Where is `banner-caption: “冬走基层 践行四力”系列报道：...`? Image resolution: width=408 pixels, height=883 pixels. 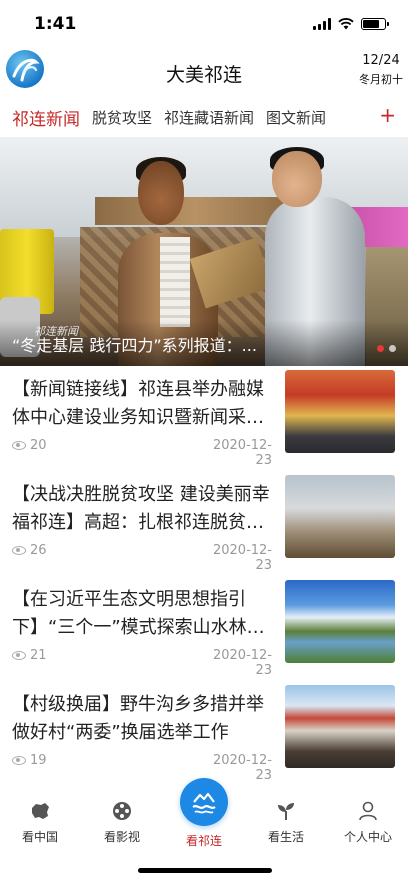 banner-caption: “冬走基层 践行四力”系列报道：... is located at coordinates (134, 345).